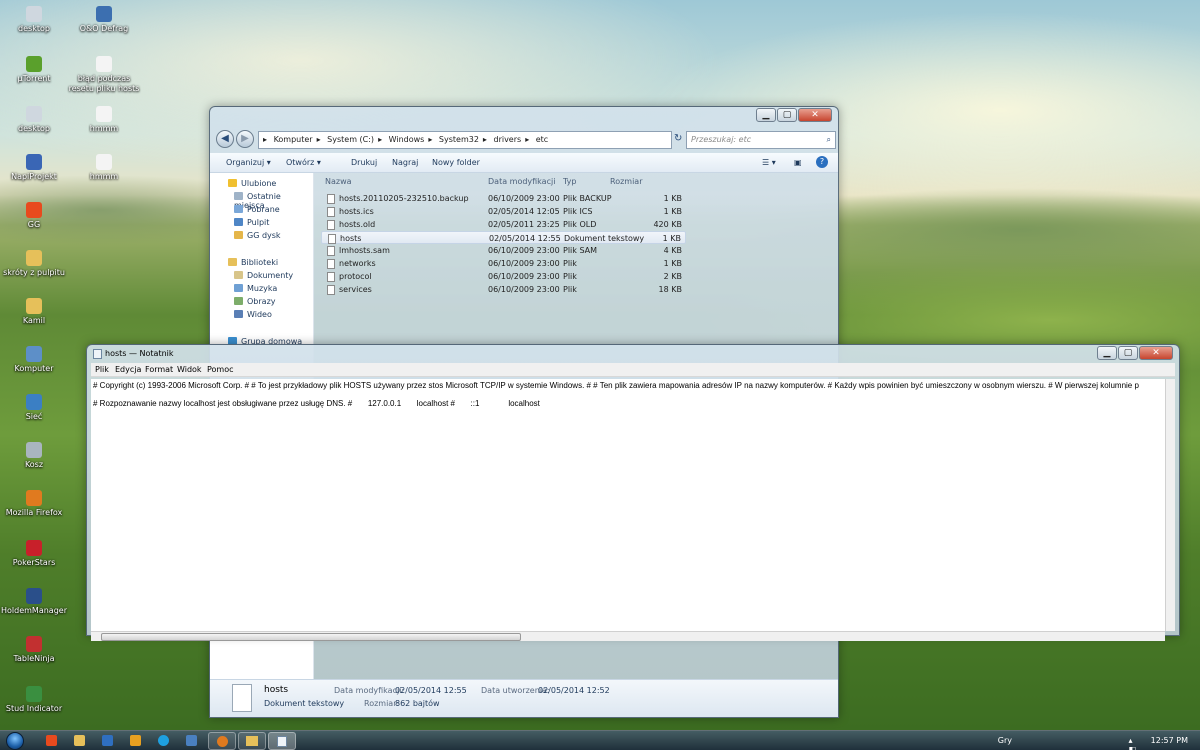 This screenshot has width=1200, height=750. What do you see at coordinates (245, 139) in the screenshot?
I see `forward-button: ▶` at bounding box center [245, 139].